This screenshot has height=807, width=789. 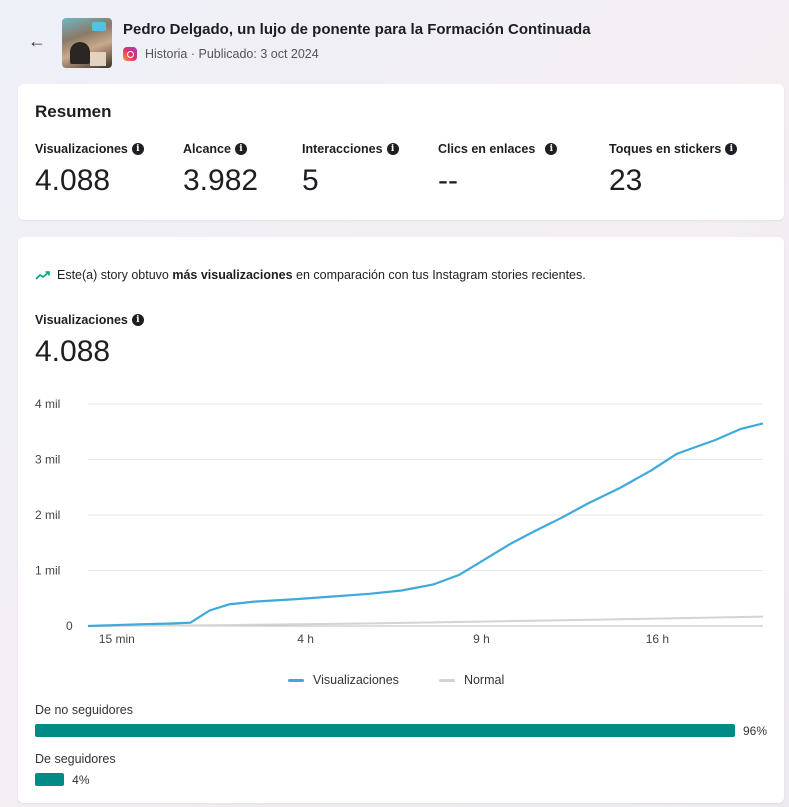 I want to click on y-tick-label: 1 mil, so click(x=47, y=571).